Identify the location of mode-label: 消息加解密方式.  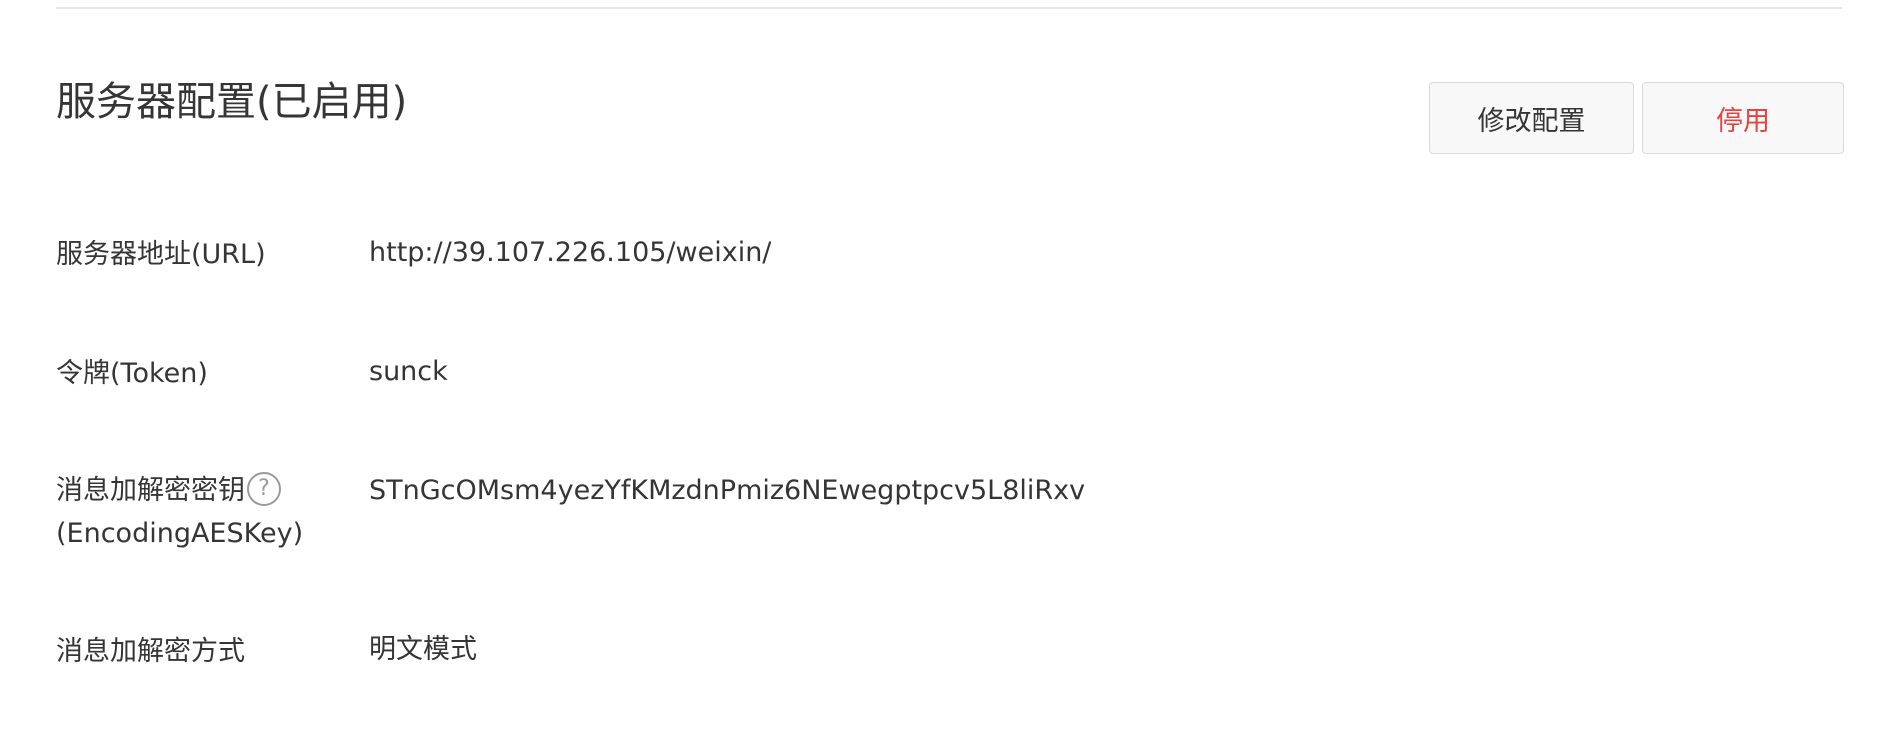
(150, 651).